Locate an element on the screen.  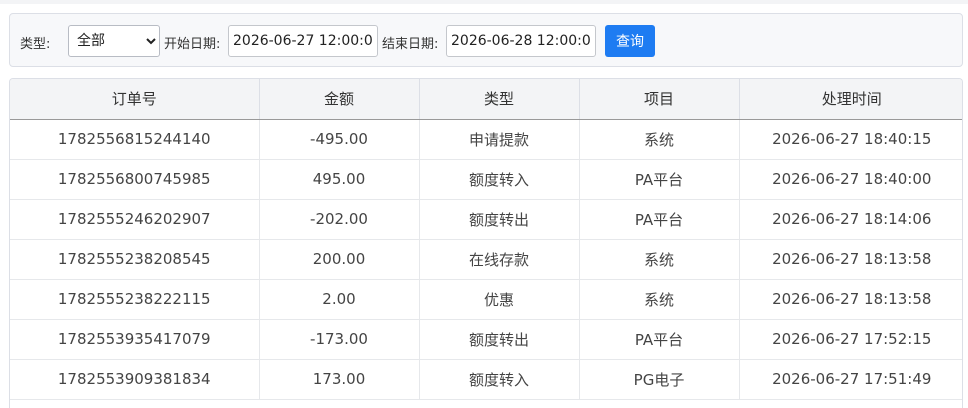
cell-order-no: 1782555246202907 is located at coordinates (135, 219).